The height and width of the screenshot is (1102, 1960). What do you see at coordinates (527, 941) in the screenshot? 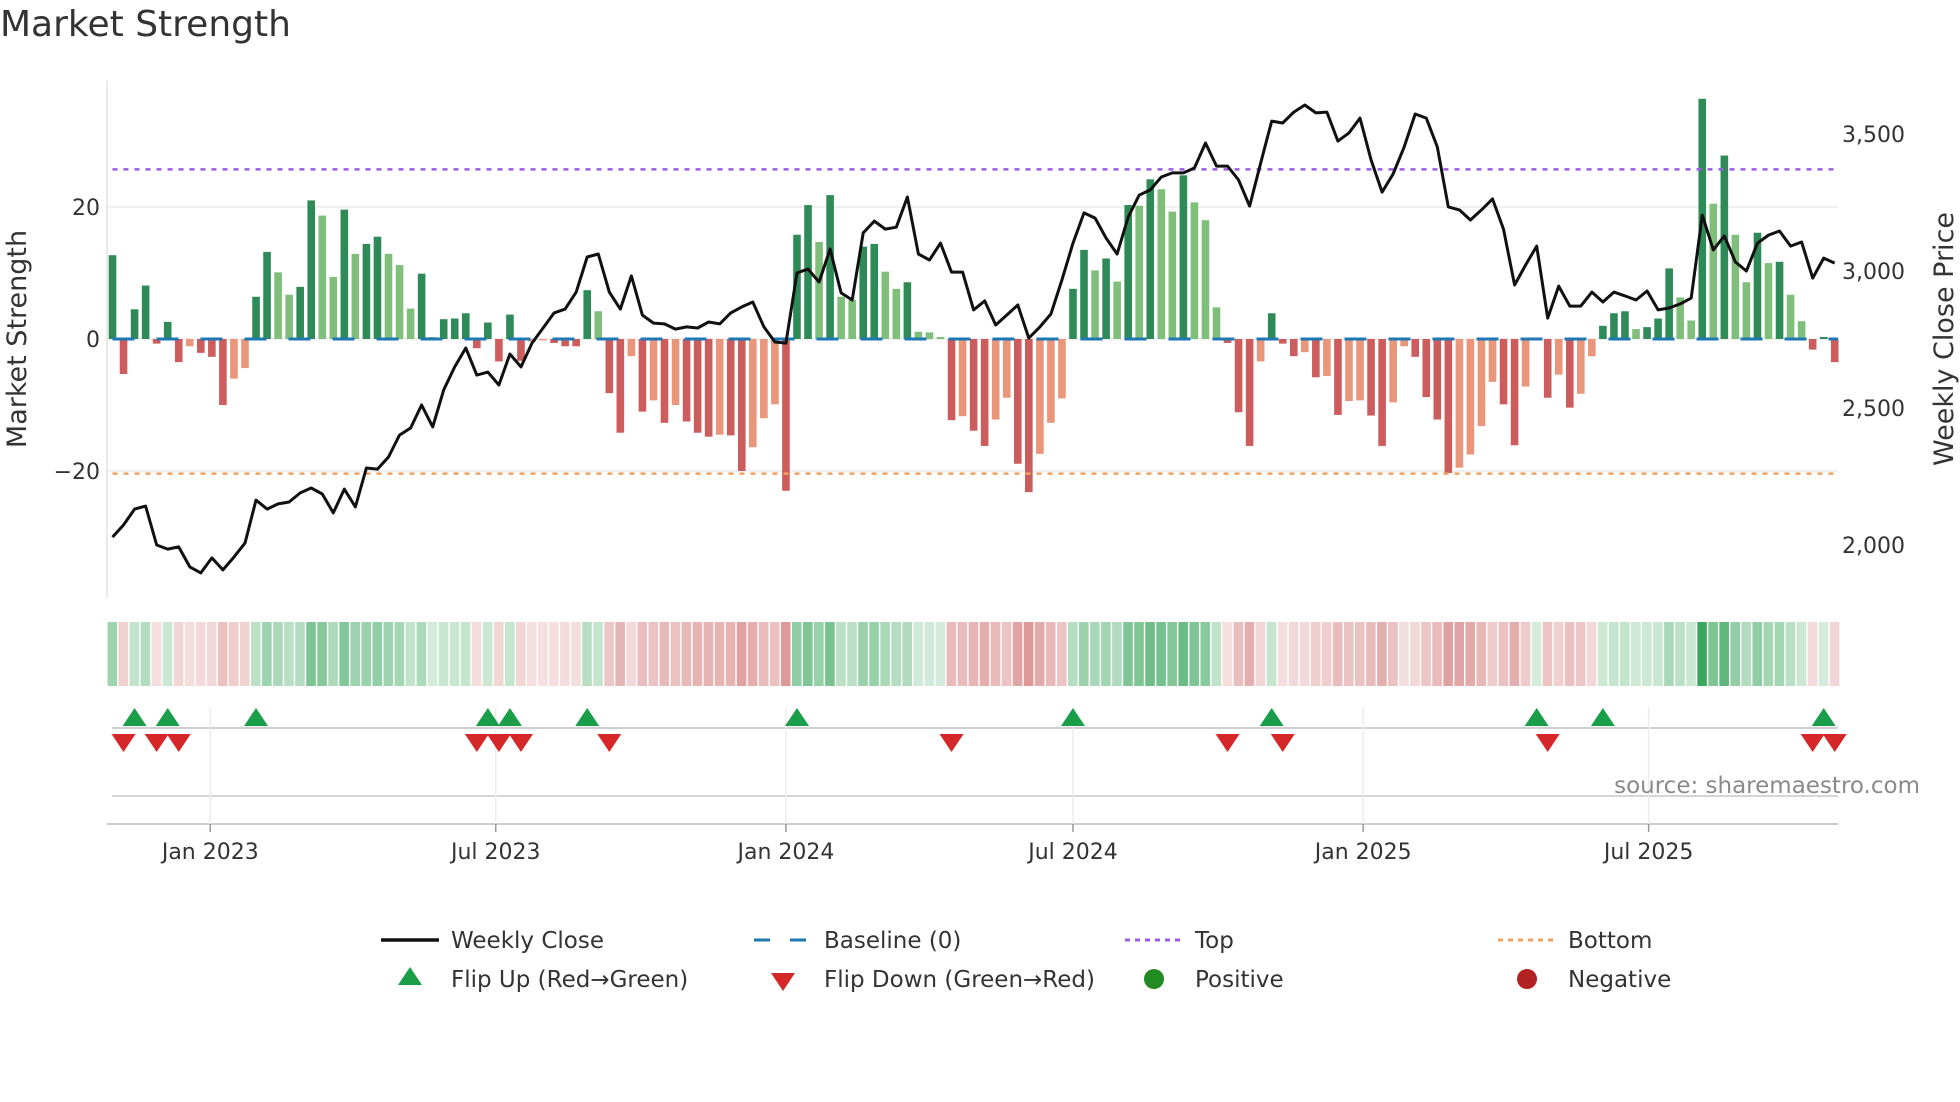
I see `legend-label: Weekly Close` at bounding box center [527, 941].